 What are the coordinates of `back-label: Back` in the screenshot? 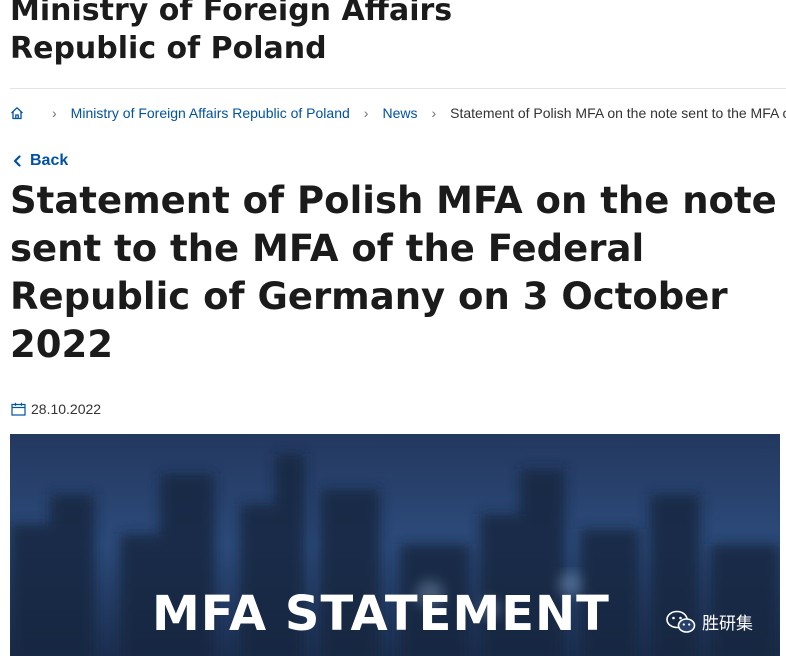 It's located at (49, 160).